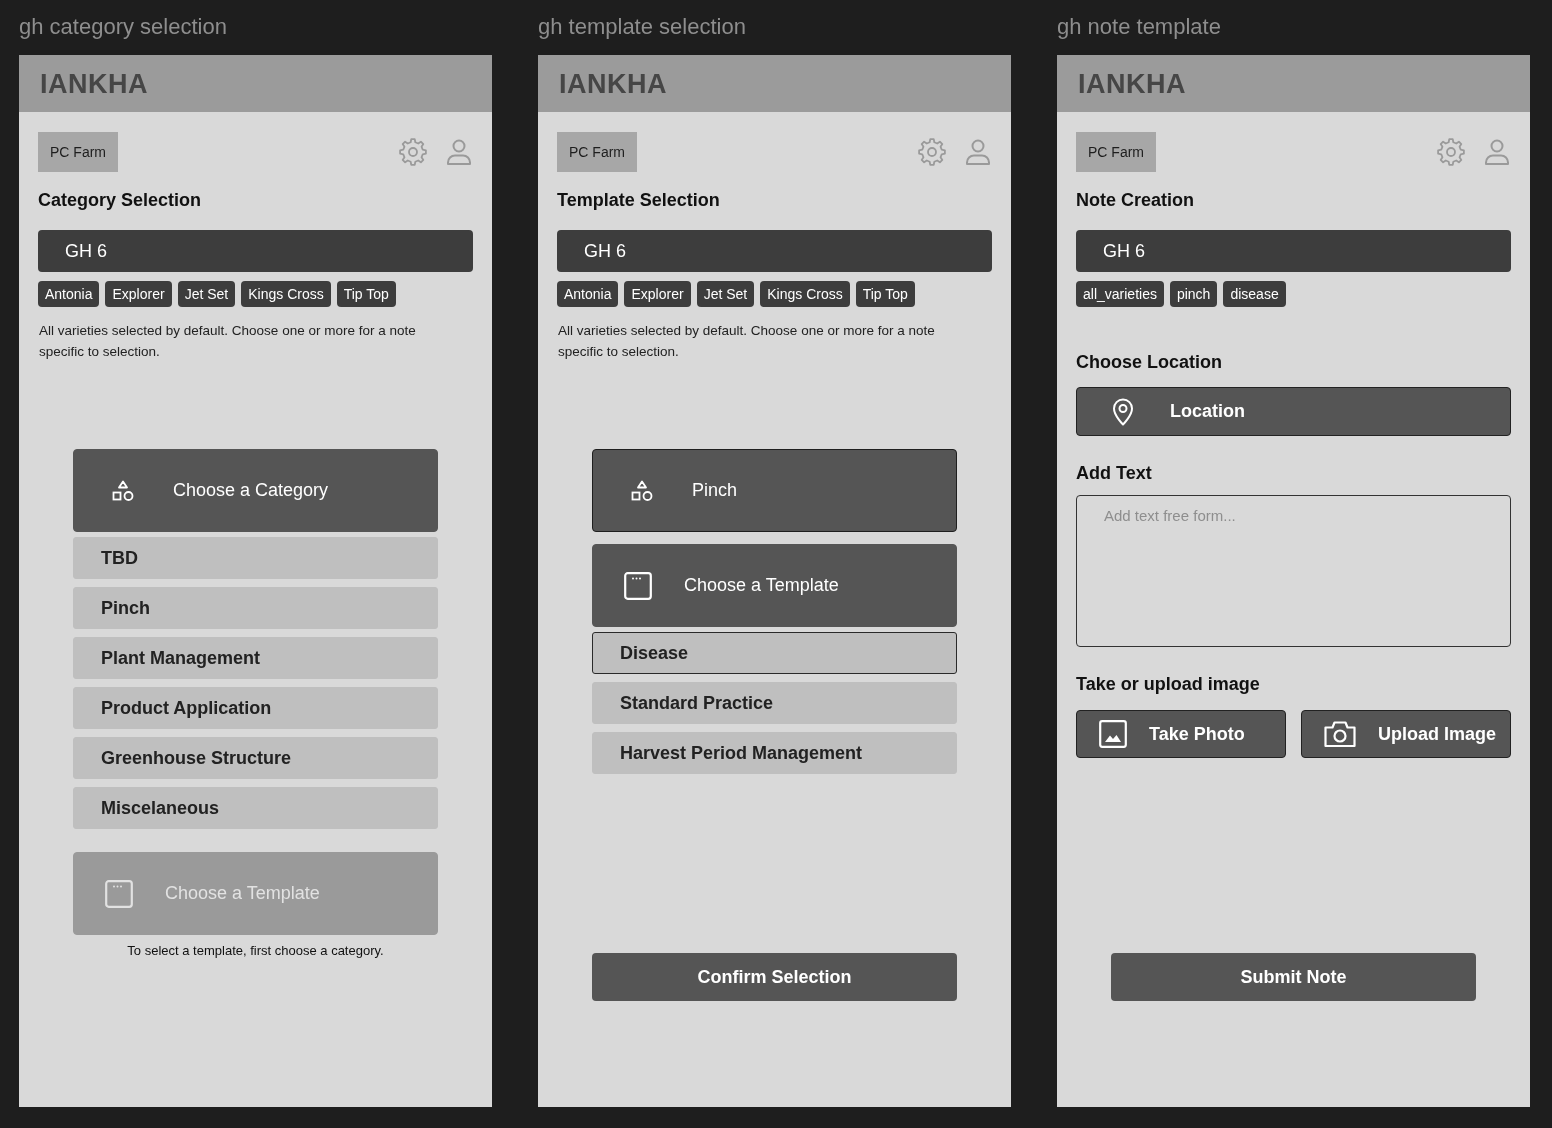 This screenshot has height=1128, width=1552. Describe the element at coordinates (774, 977) in the screenshot. I see `primary-button: Confirm Selection` at that location.